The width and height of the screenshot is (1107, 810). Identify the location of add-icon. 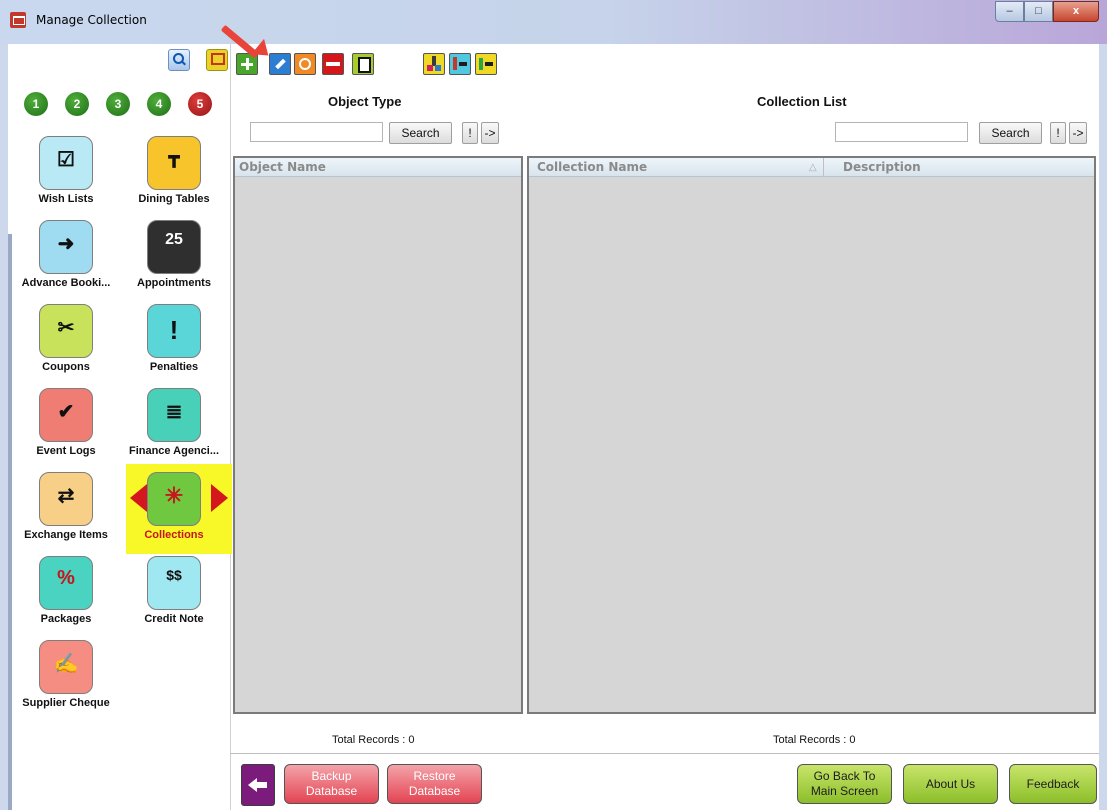
(247, 49).